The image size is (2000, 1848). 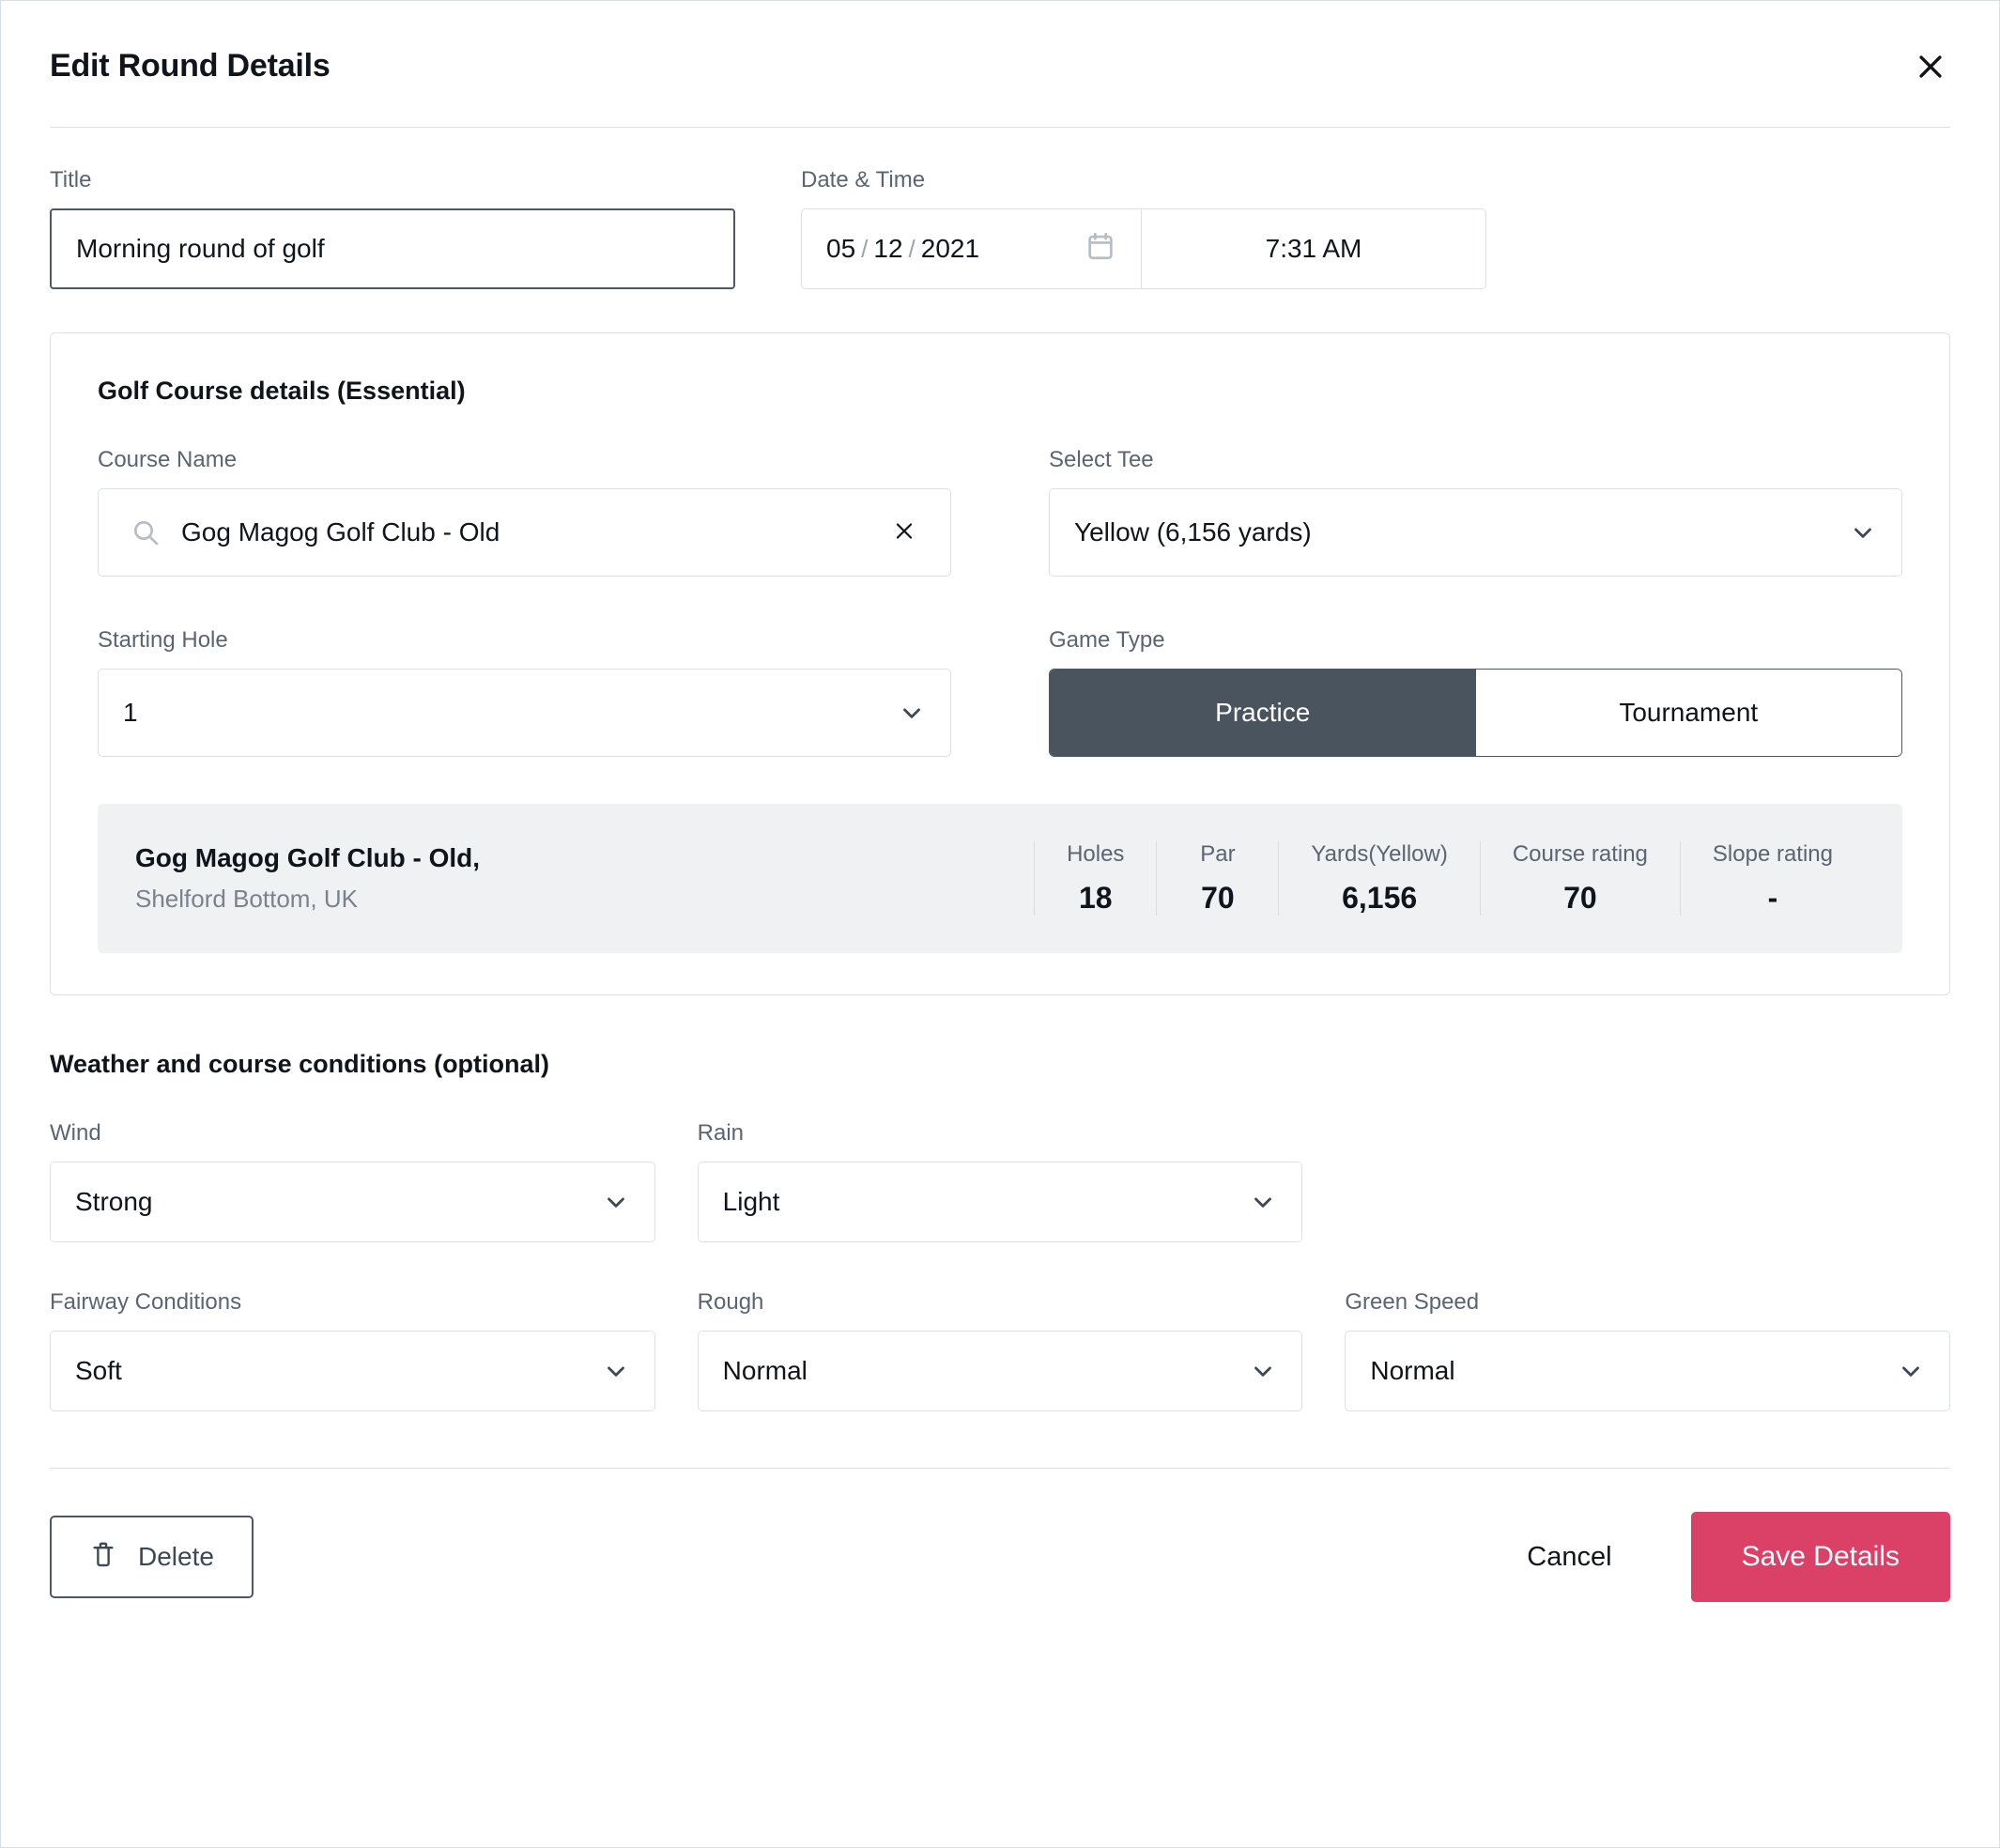 I want to click on starting-hole-value: 1, so click(x=130, y=712).